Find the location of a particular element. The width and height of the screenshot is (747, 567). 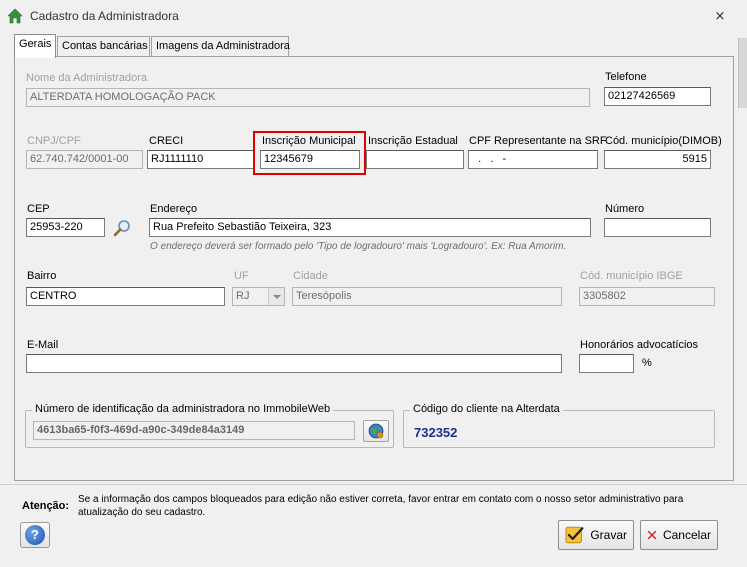

uf-value: RJ is located at coordinates (243, 296).